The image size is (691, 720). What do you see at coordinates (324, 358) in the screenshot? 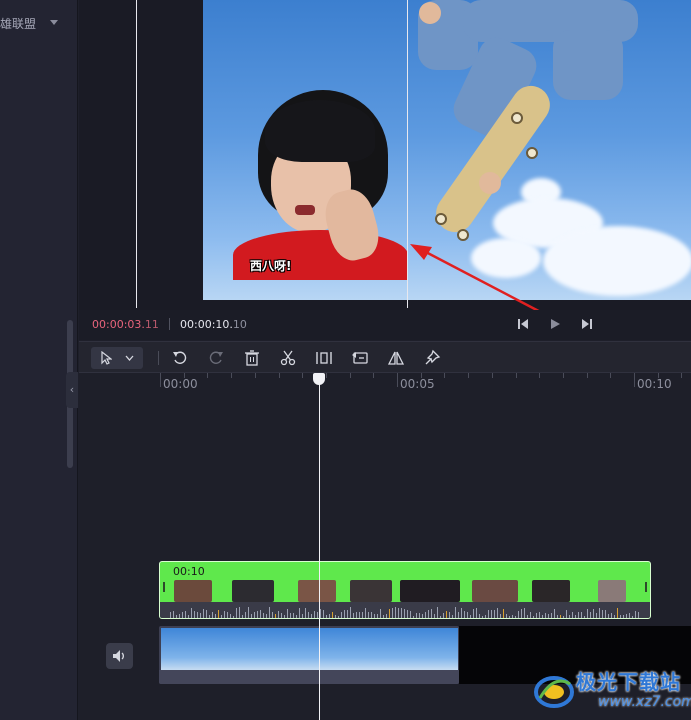
I see `split-icon` at bounding box center [324, 358].